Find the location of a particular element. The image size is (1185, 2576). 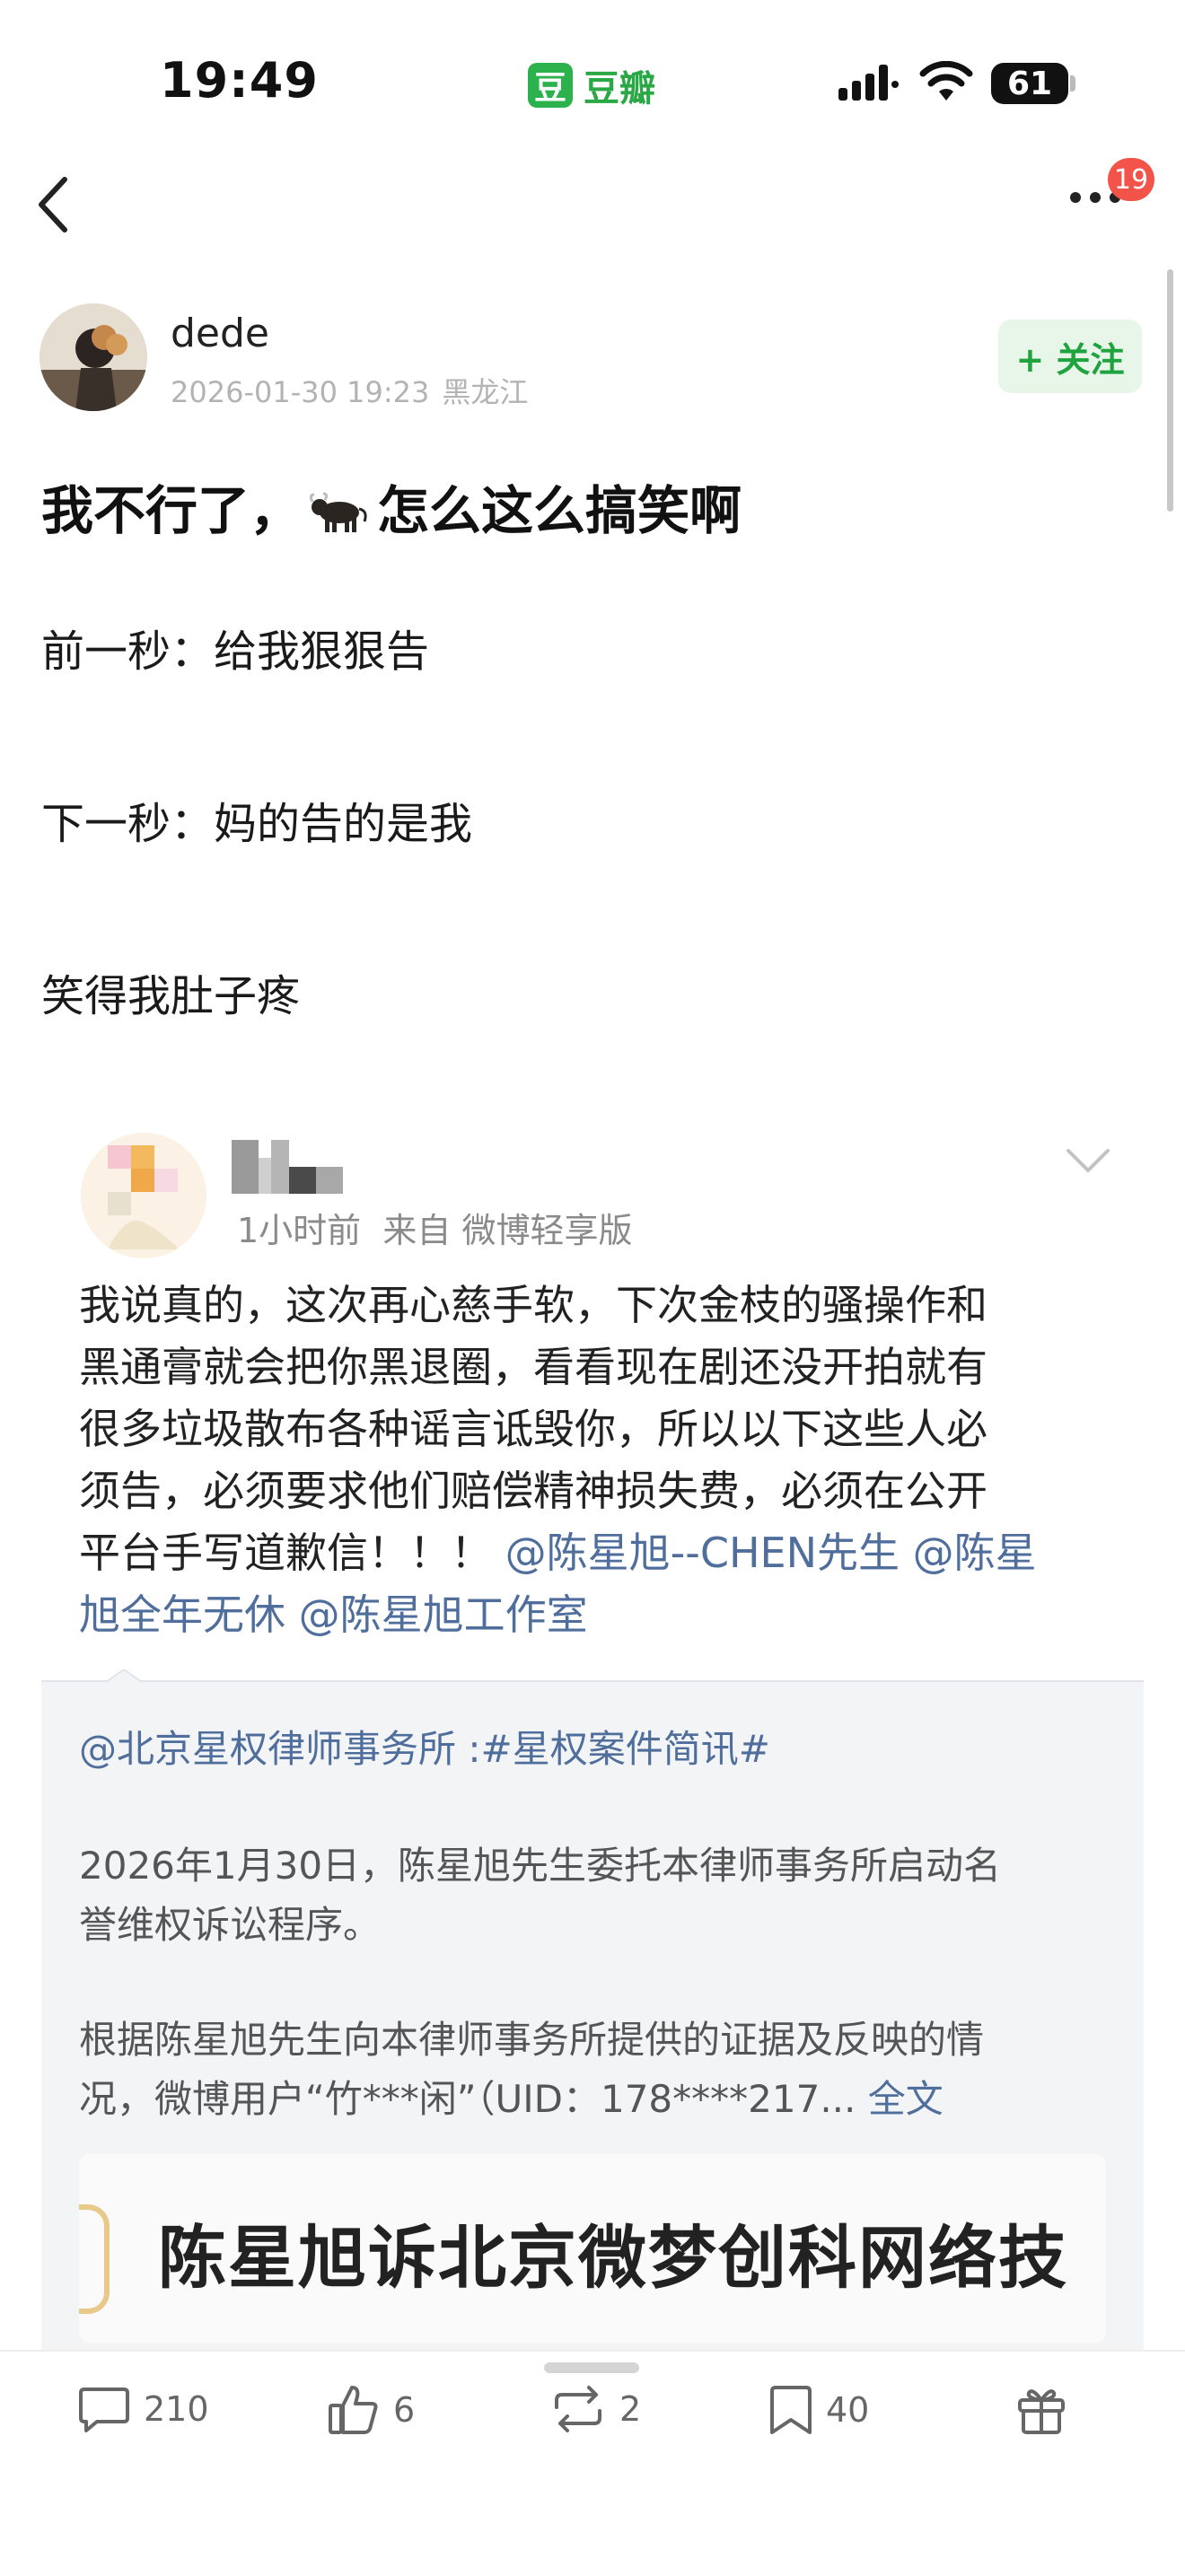

back-arrow-icon is located at coordinates (54, 204).